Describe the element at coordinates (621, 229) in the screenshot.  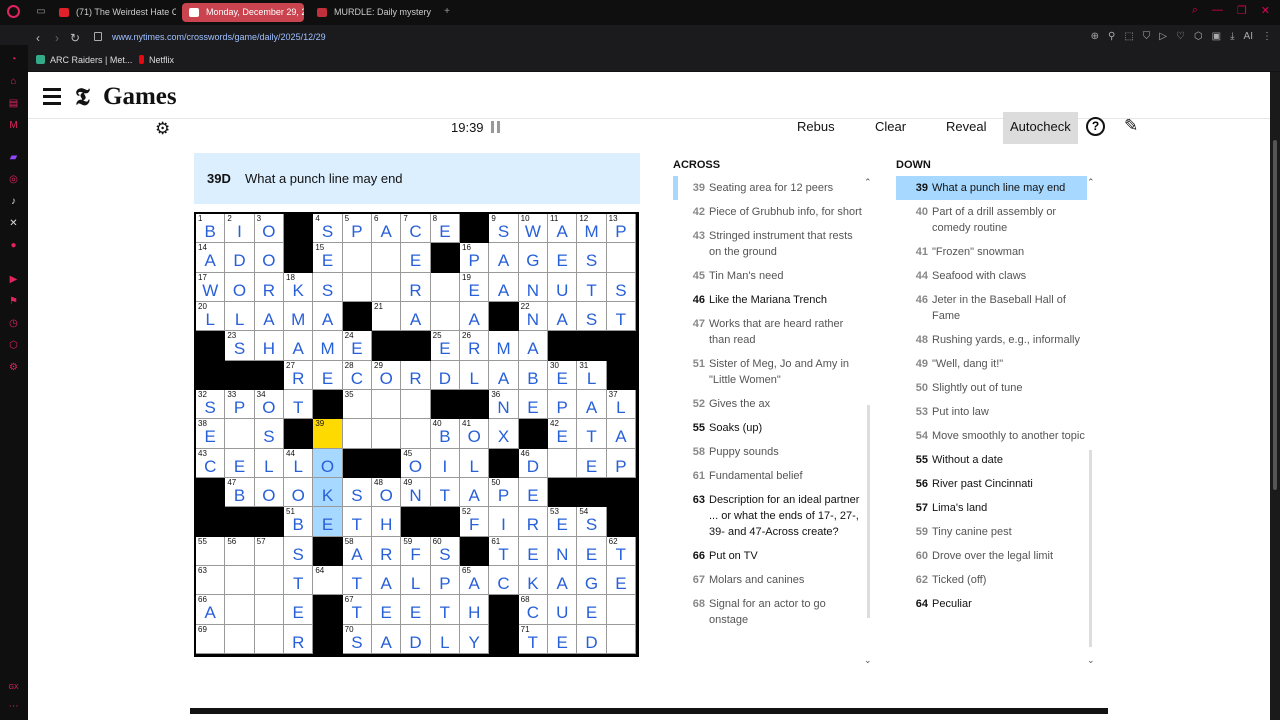
I see `grid-cell: 13 P` at that location.